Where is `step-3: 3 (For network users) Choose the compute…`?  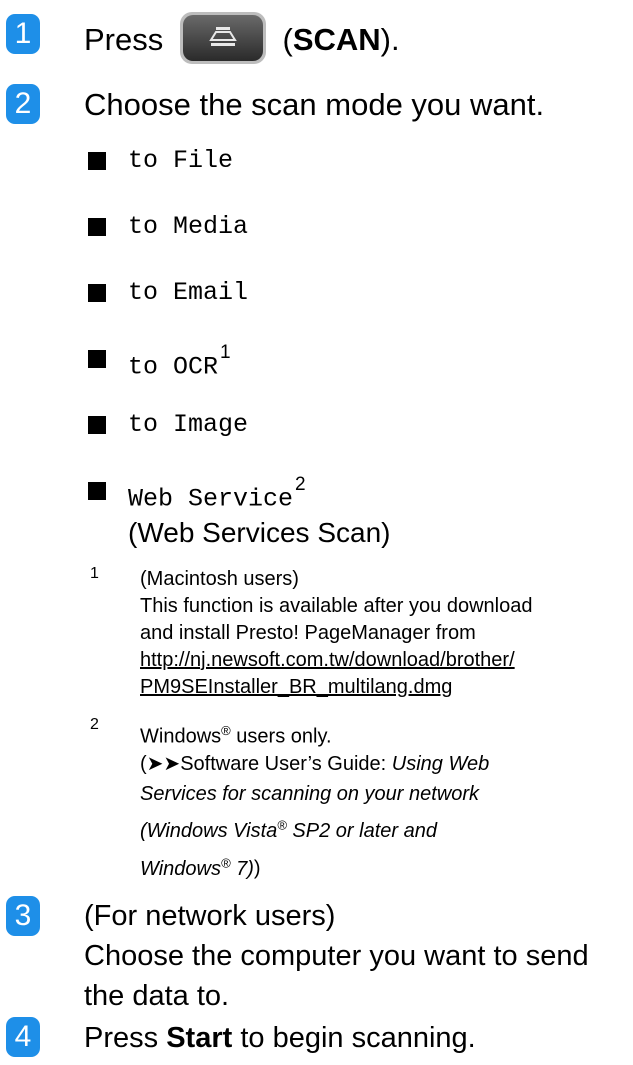
step-3: 3 (For network users) Choose the compute… is located at coordinates (294, 956).